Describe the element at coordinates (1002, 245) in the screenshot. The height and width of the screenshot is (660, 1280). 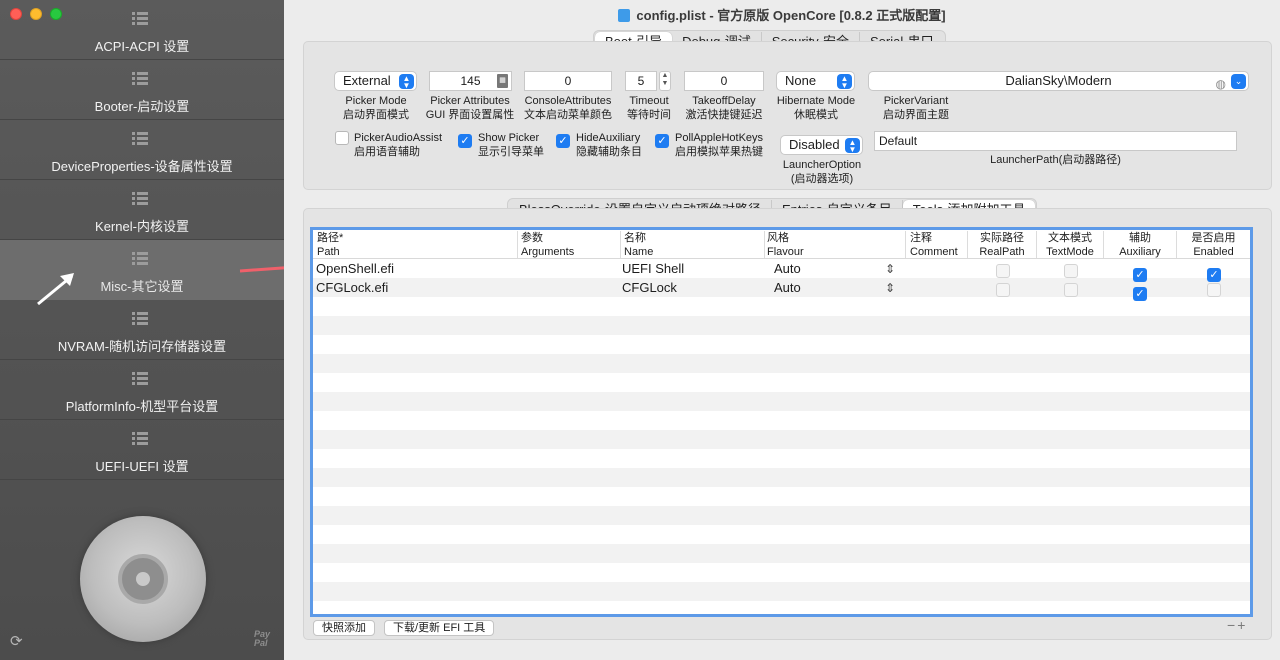
I see `column-header-realpath: 实际路径 RealPath` at that location.